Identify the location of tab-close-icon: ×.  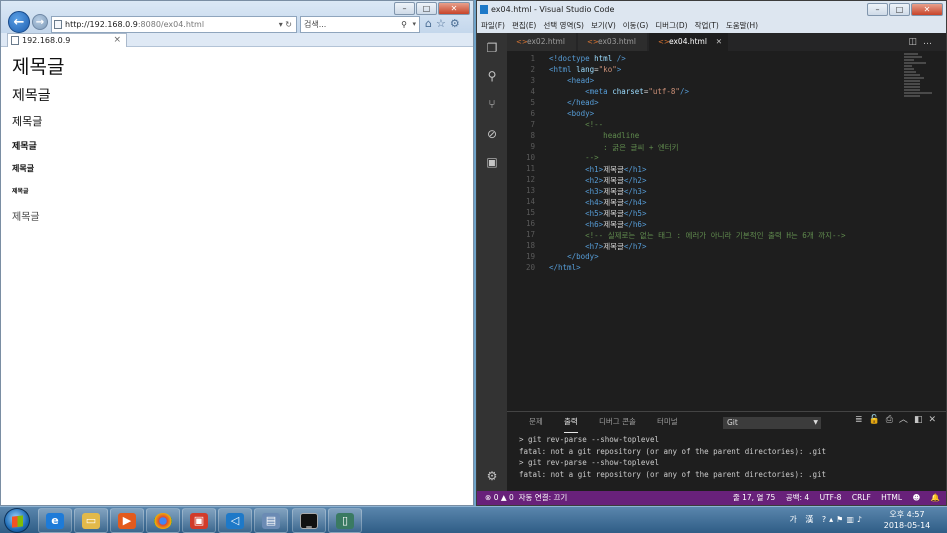
(117, 40).